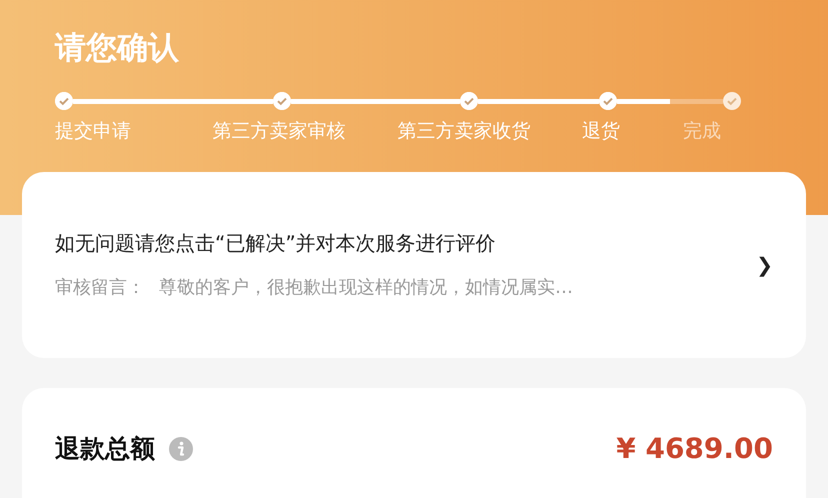  I want to click on refund-label: 退款总额, so click(105, 449).